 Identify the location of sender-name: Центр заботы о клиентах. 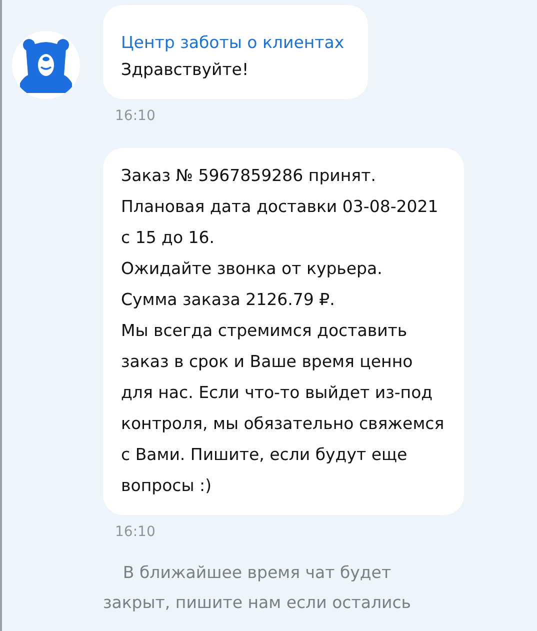
(232, 43).